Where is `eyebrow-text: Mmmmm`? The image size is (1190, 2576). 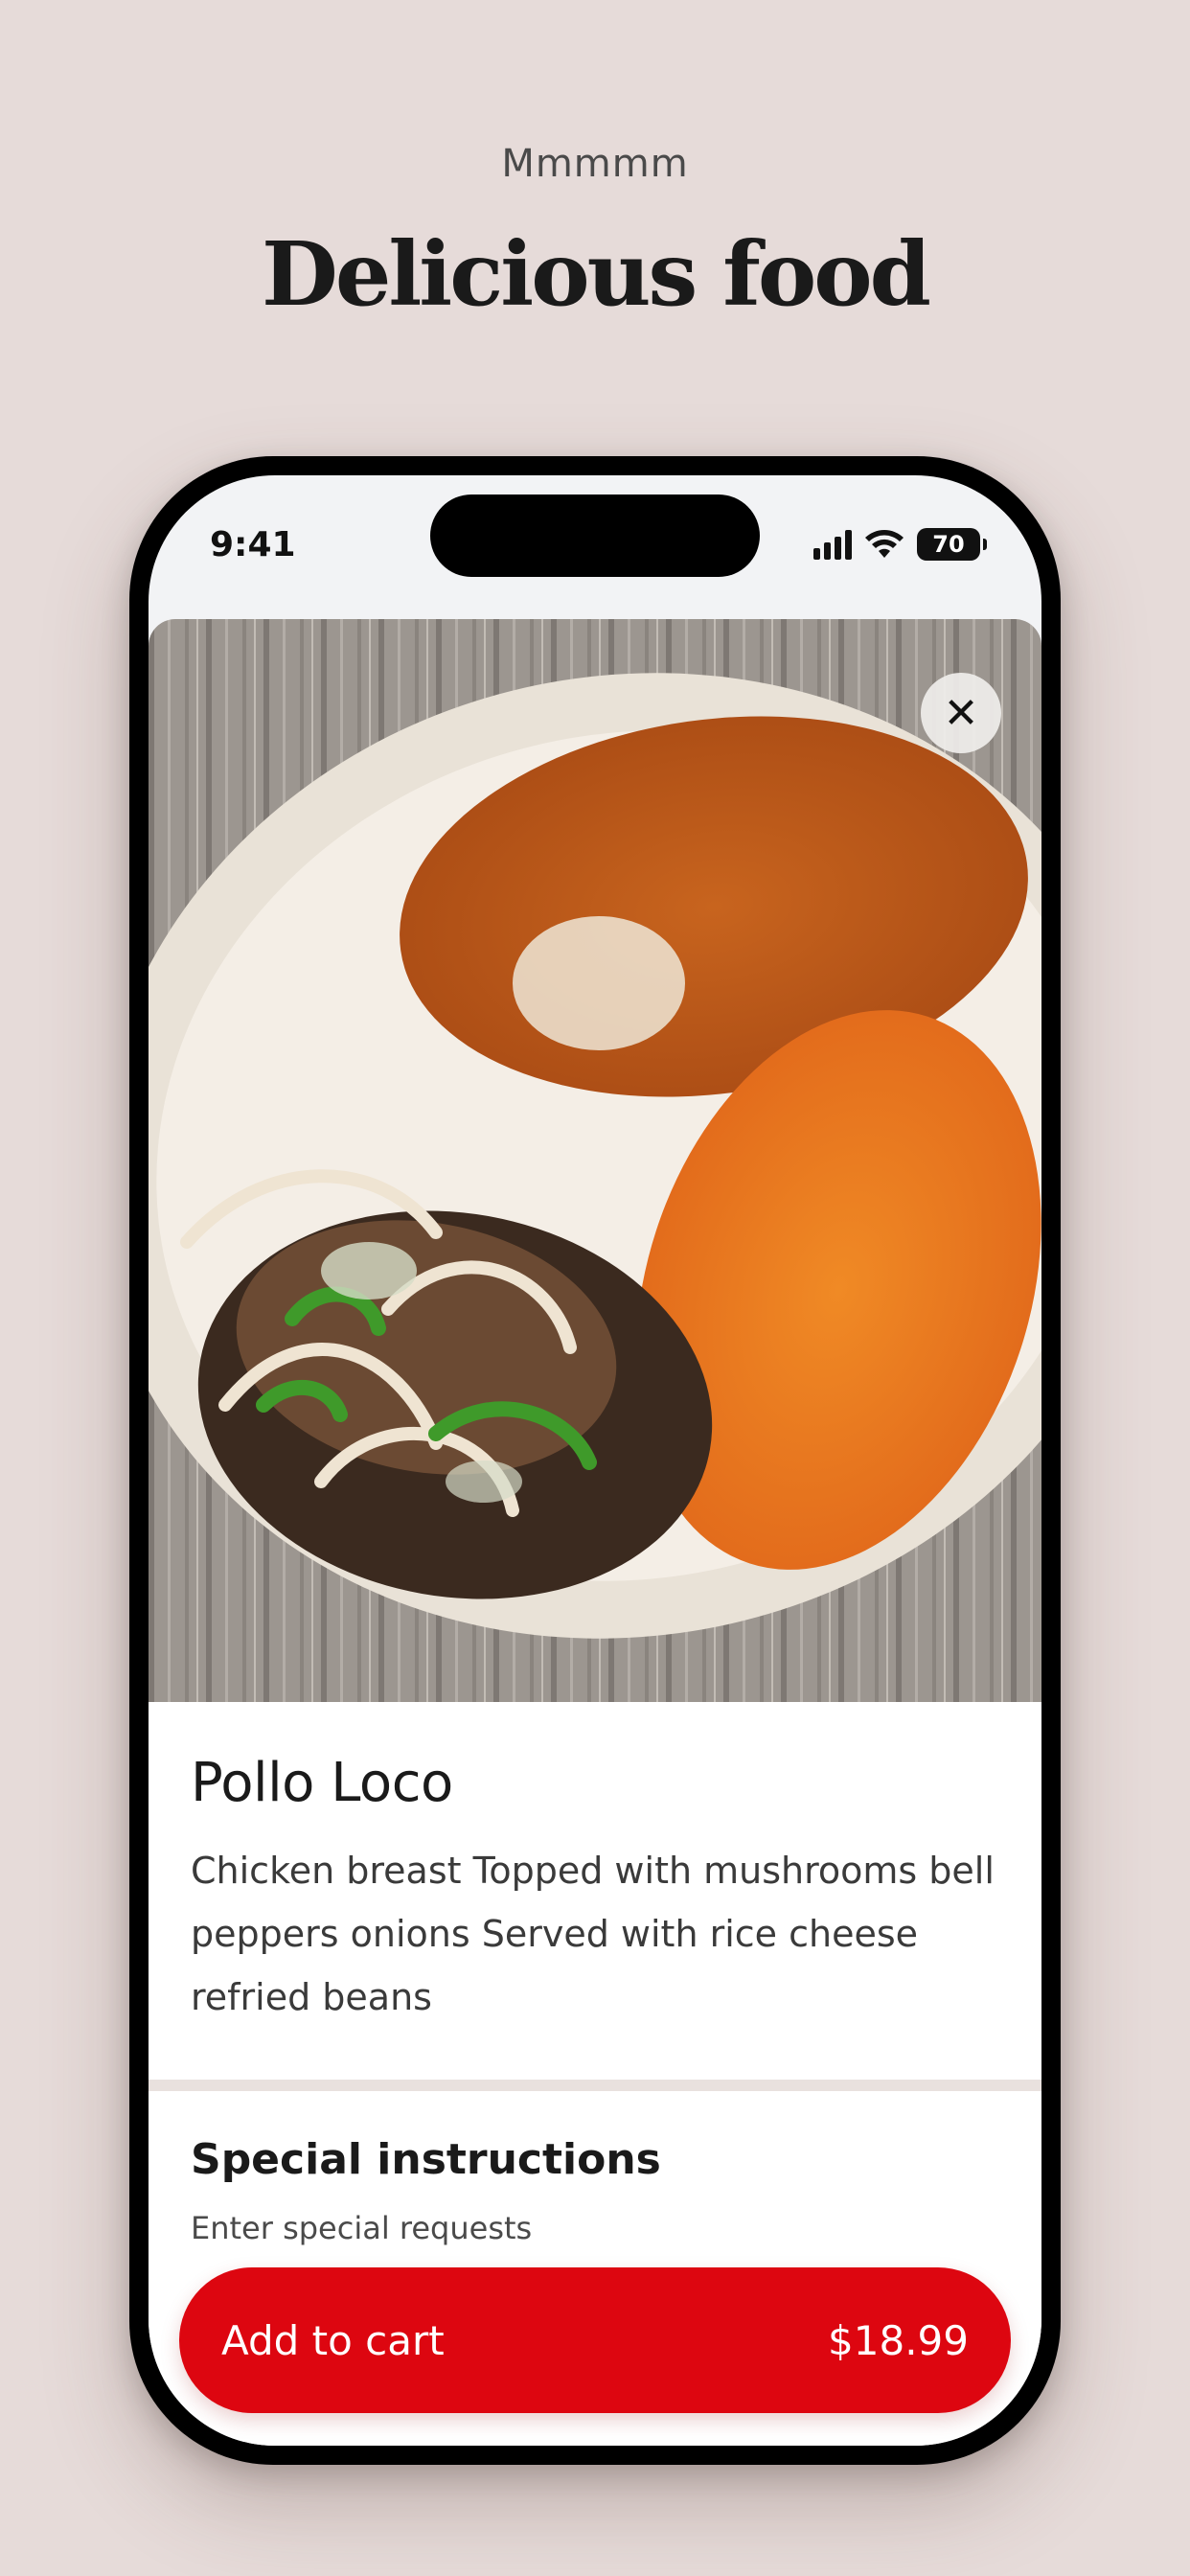
eyebrow-text: Mmmmm is located at coordinates (595, 164).